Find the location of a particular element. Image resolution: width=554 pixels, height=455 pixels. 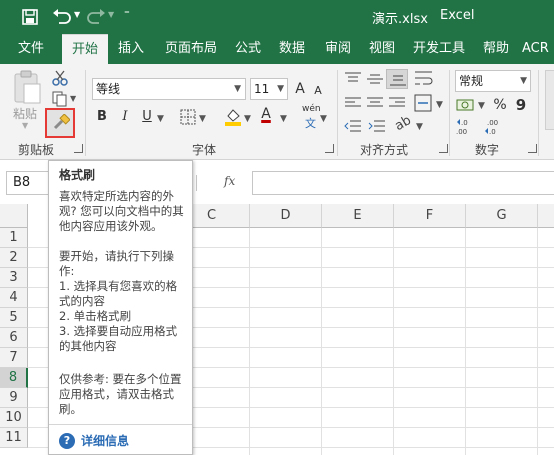

italic-button: I is located at coordinates (125, 117).